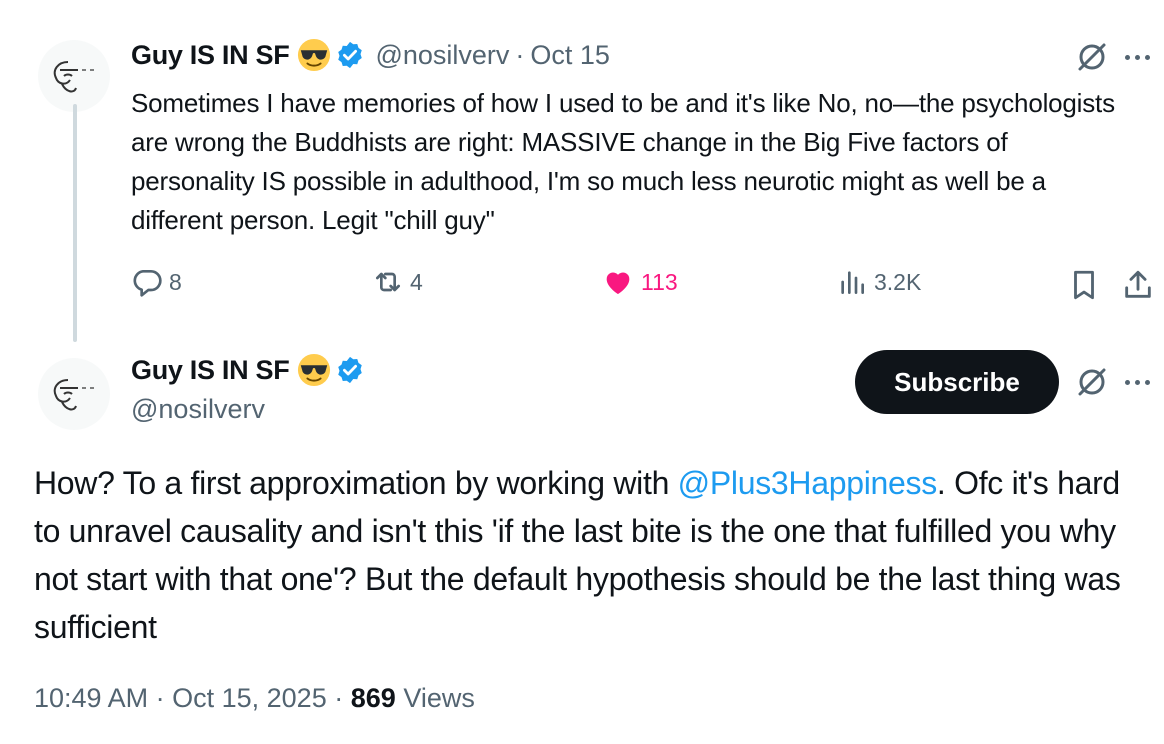 The image size is (1164, 744). I want to click on bookmark-icon, so click(1084, 285).